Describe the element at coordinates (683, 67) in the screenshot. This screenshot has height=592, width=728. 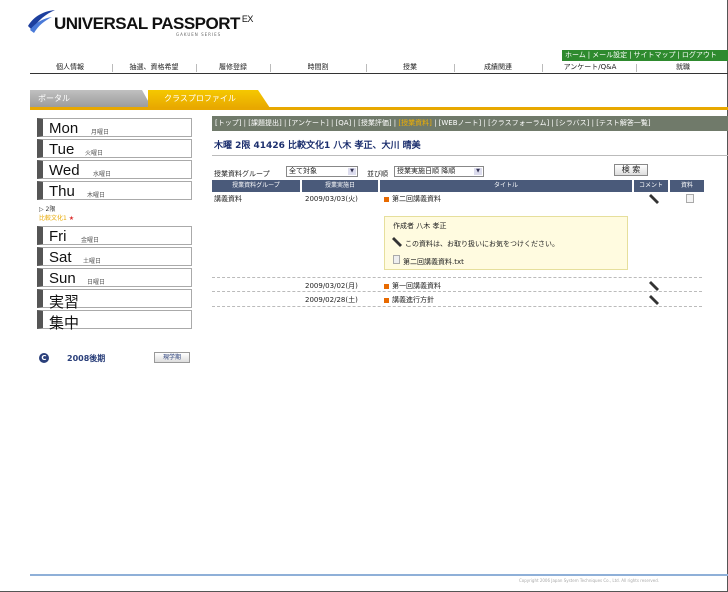
I see `nav-career: 就職` at that location.